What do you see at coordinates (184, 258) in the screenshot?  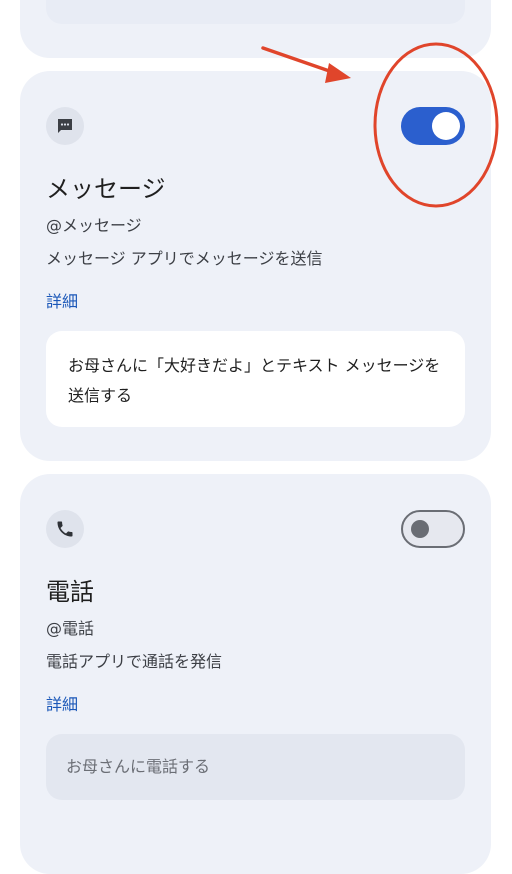 I see `messages-description: メッセージ アプリでメッセージを送信` at bounding box center [184, 258].